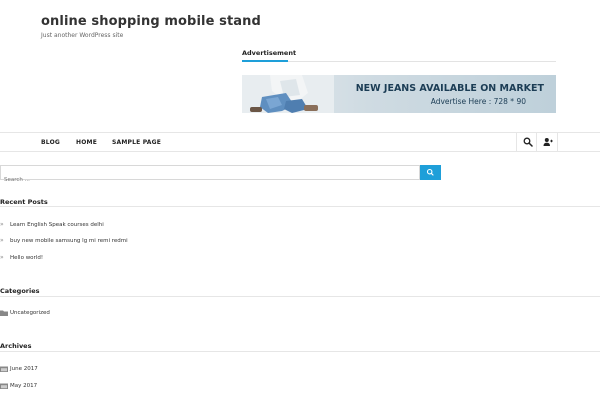 This screenshot has width=600, height=400. Describe the element at coordinates (136, 142) in the screenshot. I see `nav-item-sample-page: SAMPLE PAGE` at that location.